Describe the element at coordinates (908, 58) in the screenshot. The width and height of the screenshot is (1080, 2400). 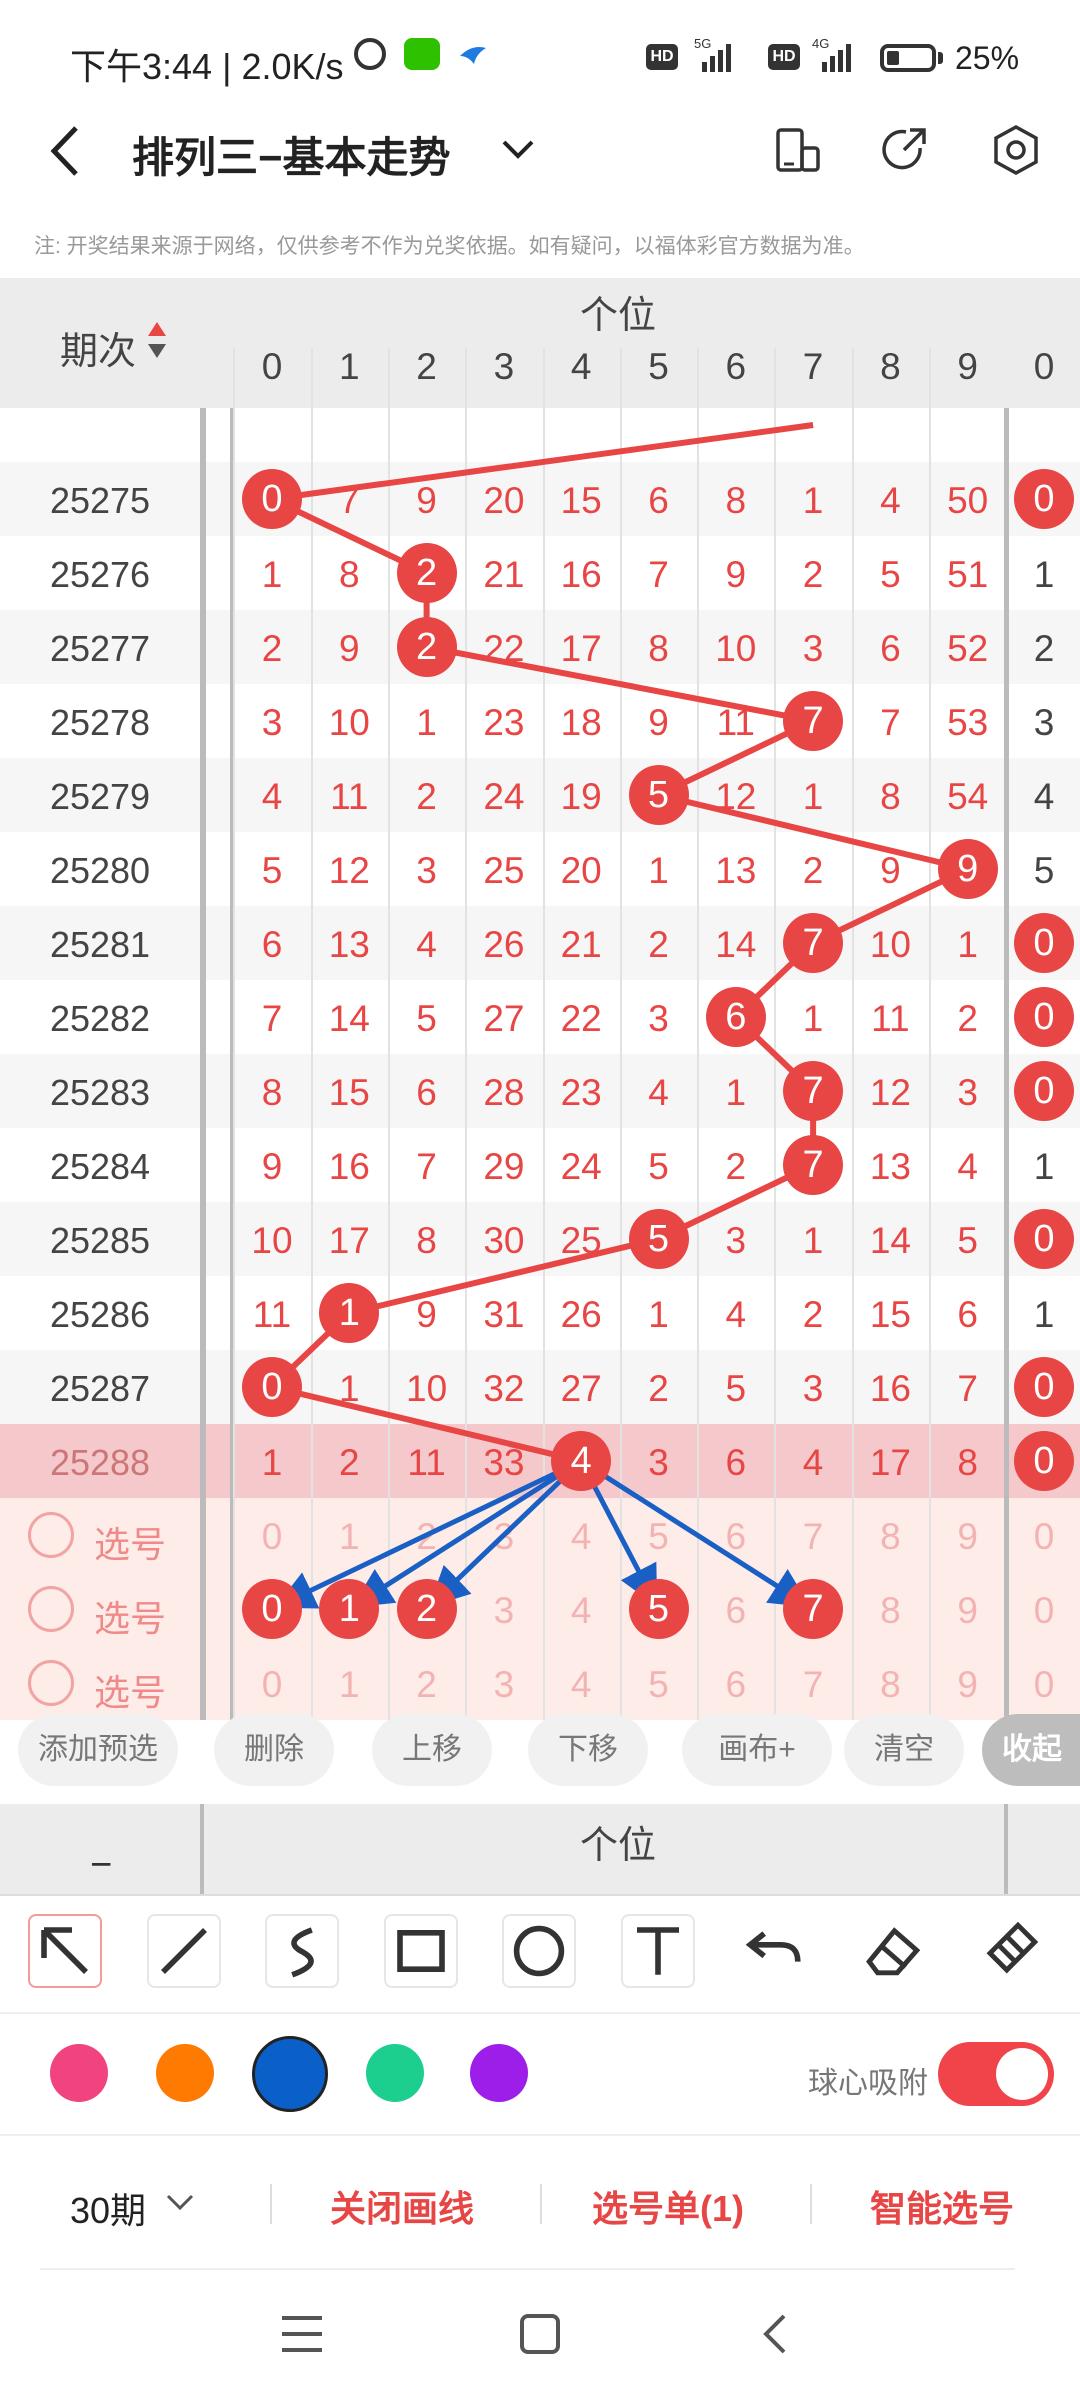
I see `battery-icon` at that location.